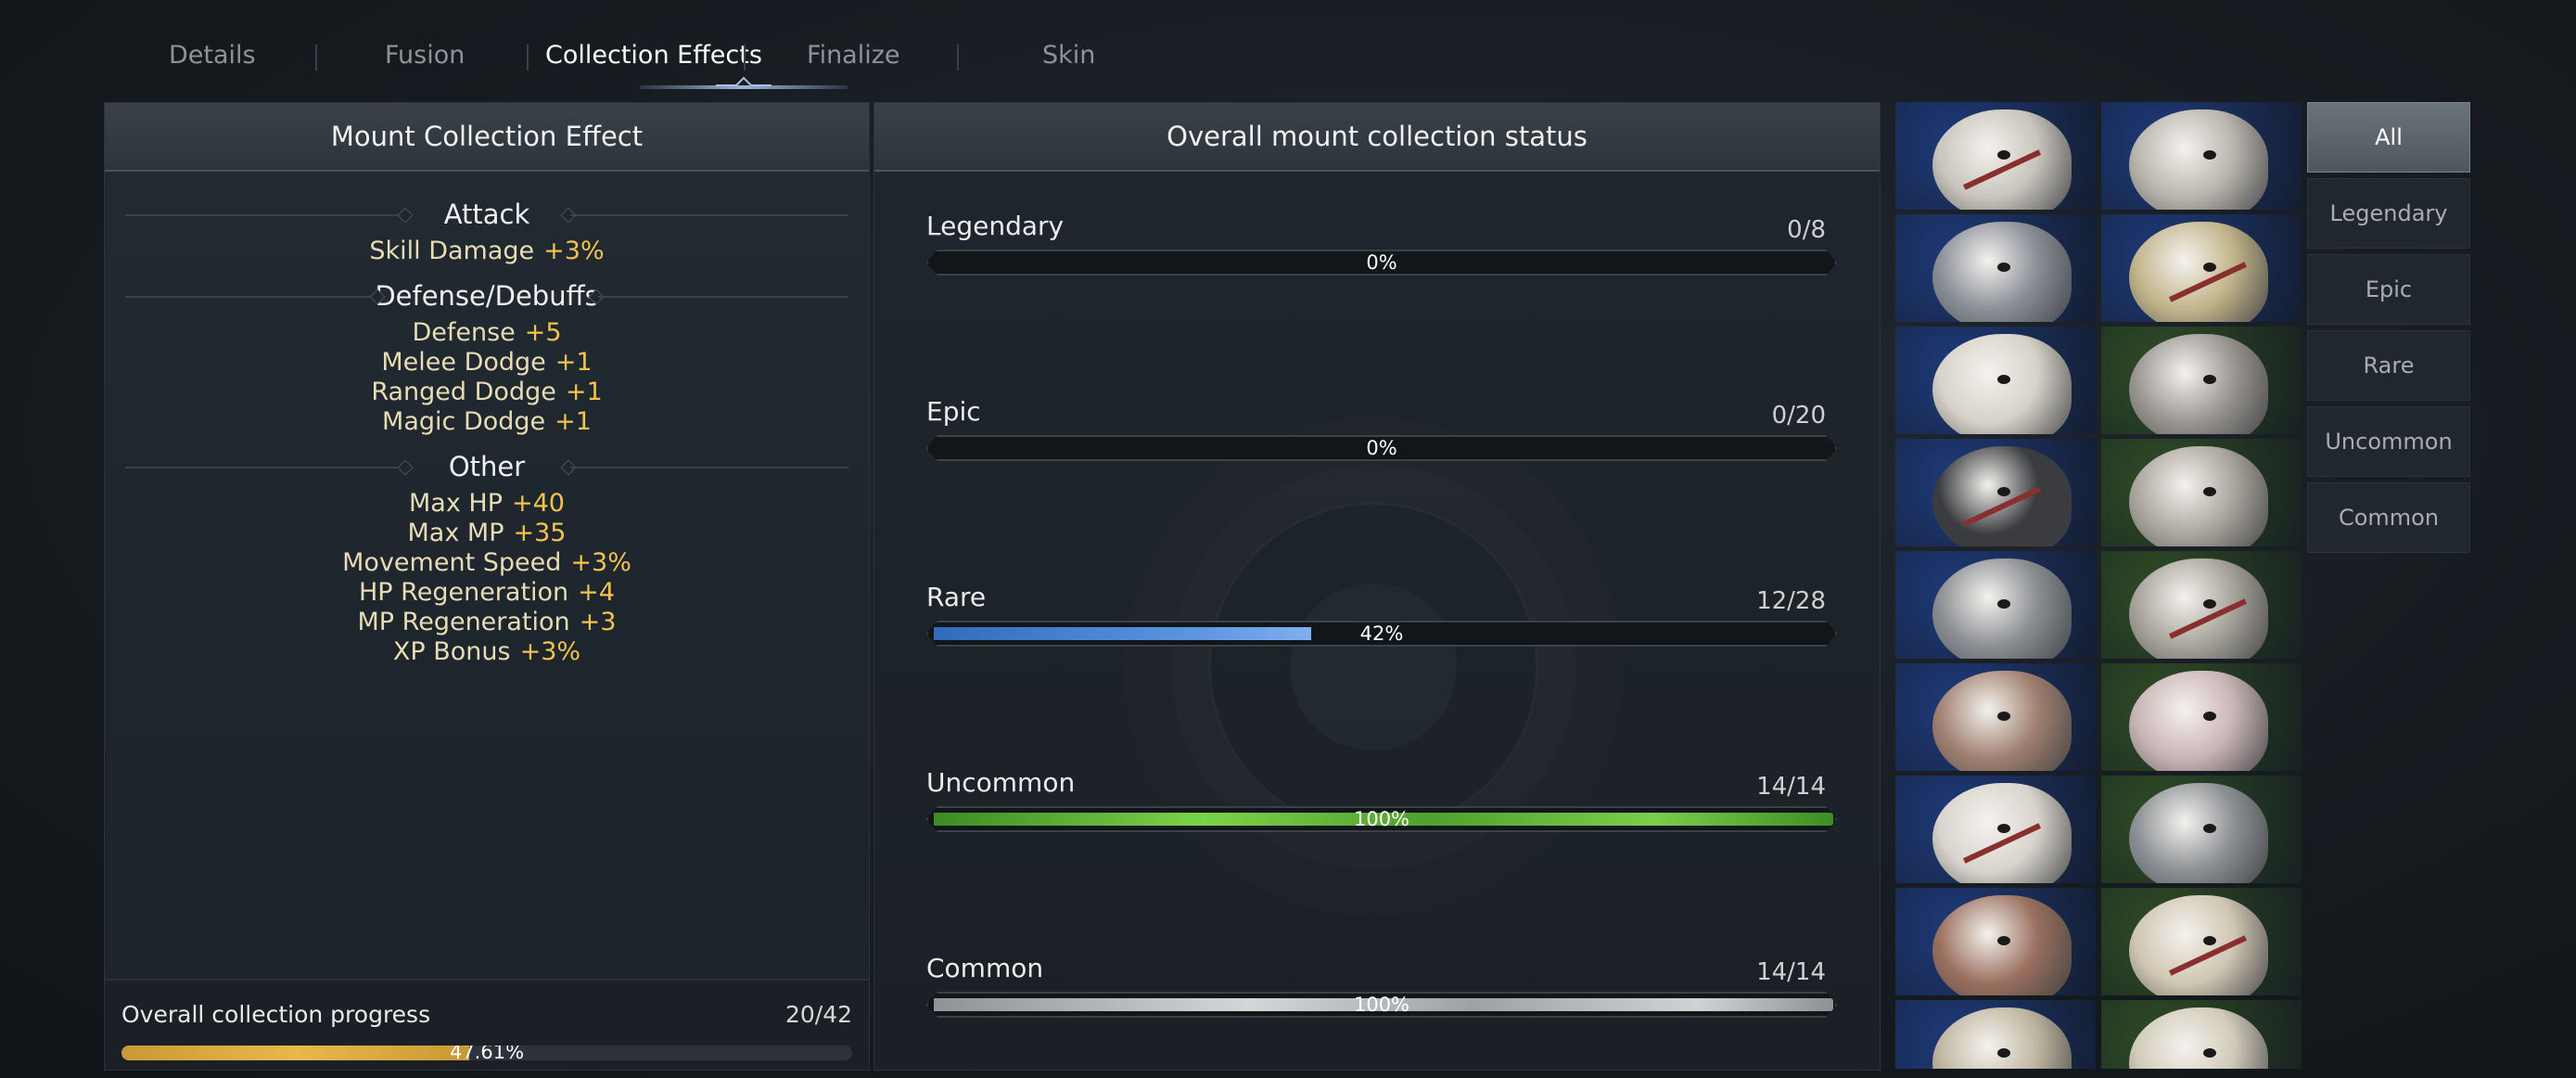 Image resolution: width=2576 pixels, height=1078 pixels. I want to click on rarity-count: 0/8, so click(1806, 230).